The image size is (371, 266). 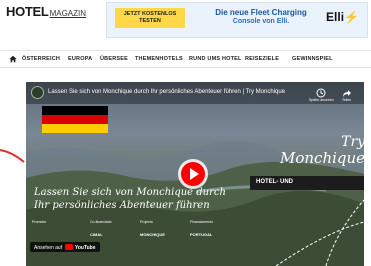 I want to click on watch-later-label: Später ansehen, so click(x=321, y=100).